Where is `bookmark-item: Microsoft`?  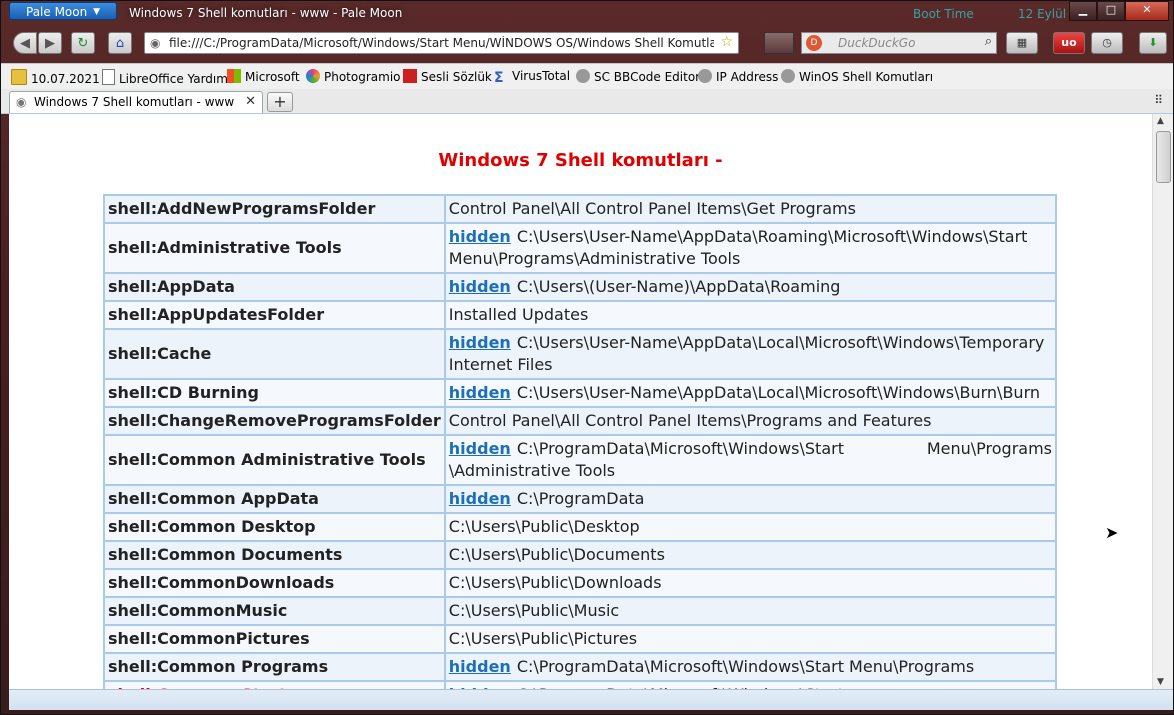
bookmark-item: Microsoft is located at coordinates (263, 76).